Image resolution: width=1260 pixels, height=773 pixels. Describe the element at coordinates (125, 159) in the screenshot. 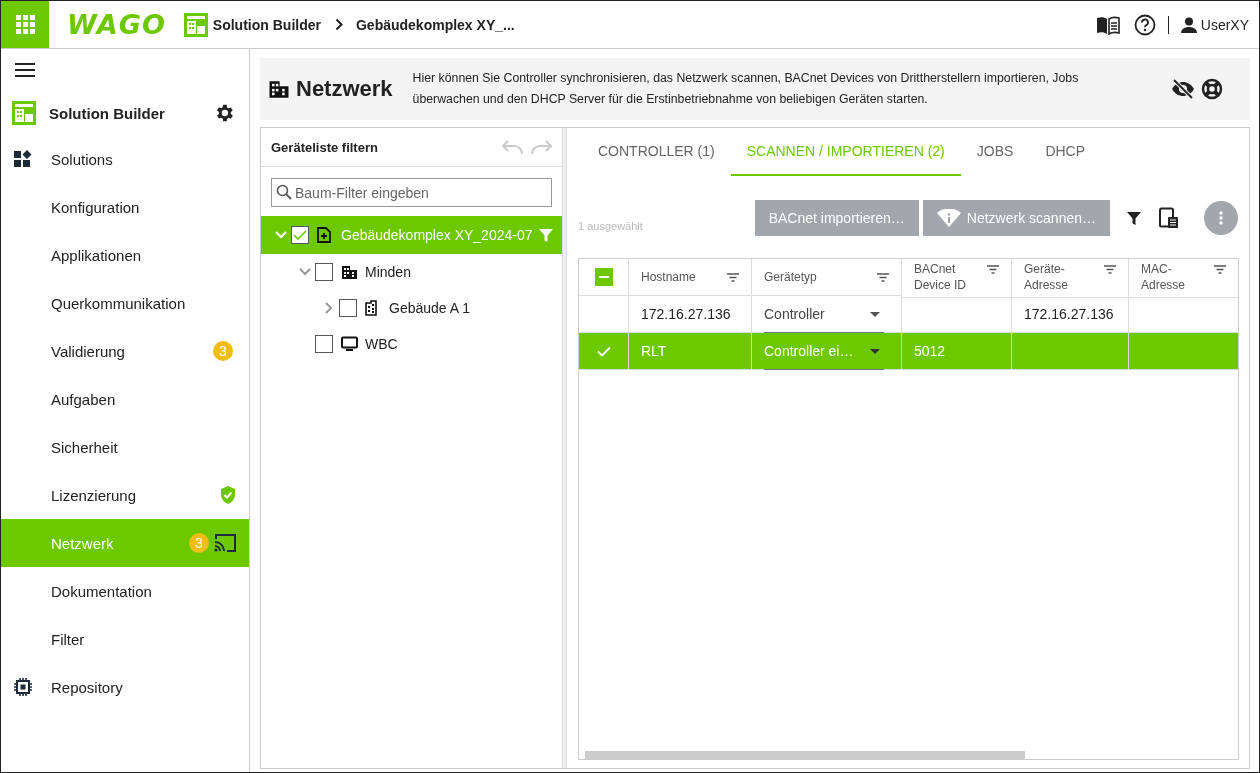

I see `sidebar-item: Solutions` at that location.